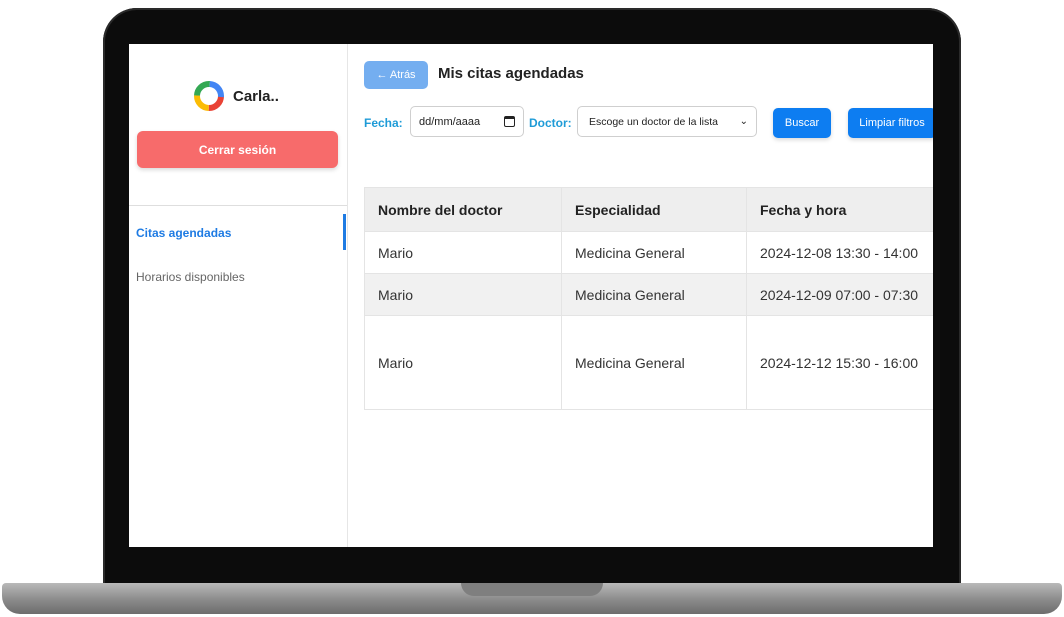  Describe the element at coordinates (256, 96) in the screenshot. I see `brand-name: Carla..` at that location.